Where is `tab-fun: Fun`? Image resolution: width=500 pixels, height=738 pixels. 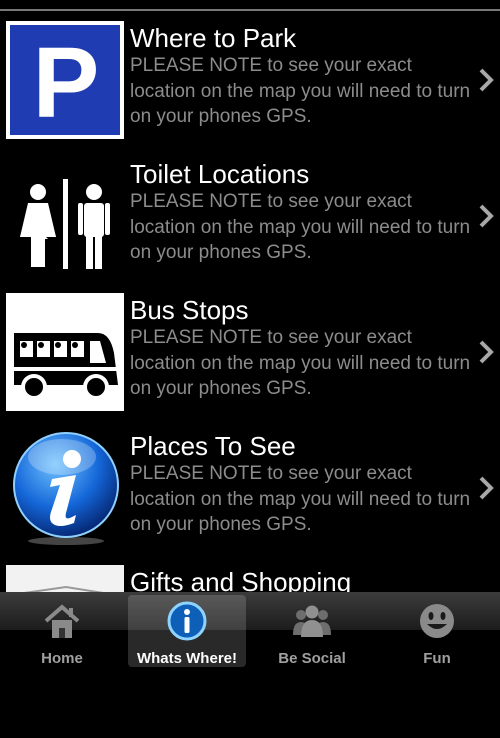 tab-fun: Fun is located at coordinates (437, 631).